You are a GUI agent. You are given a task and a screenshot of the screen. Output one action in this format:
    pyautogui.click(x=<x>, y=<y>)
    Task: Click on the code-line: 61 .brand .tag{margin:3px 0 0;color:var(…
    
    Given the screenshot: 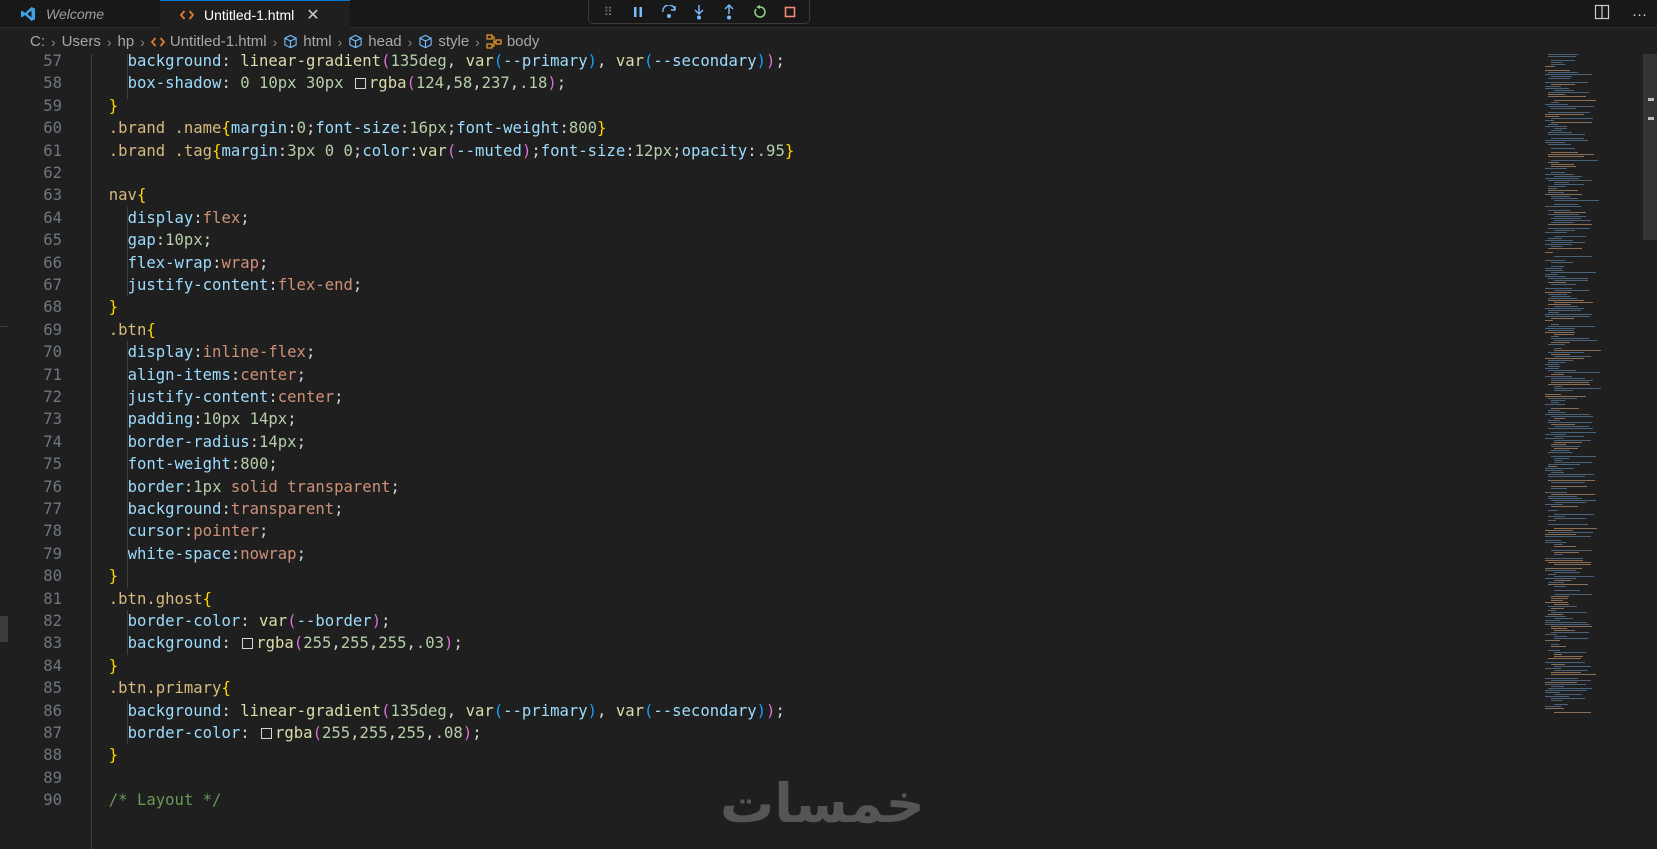 What is the action you would take?
    pyautogui.click(x=760, y=152)
    